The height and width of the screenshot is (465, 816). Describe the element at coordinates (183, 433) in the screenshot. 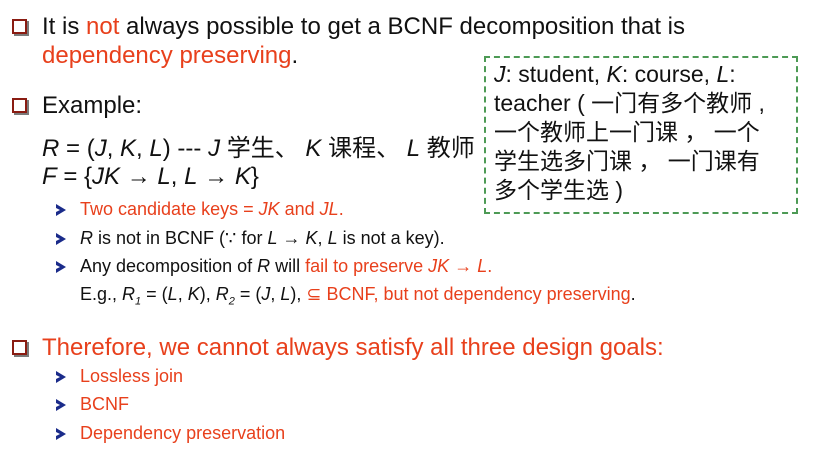

I see `goal-dependency-preservation: Dependency preservation` at that location.